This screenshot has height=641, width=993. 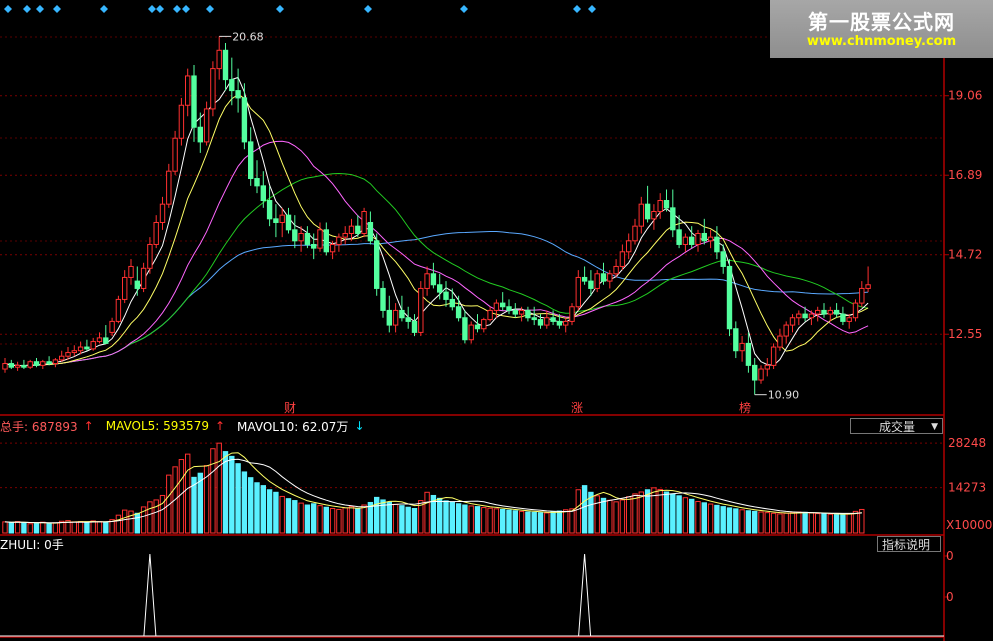 What do you see at coordinates (359, 426) in the screenshot?
I see `mavol10-down-arrow-icon: ↓` at bounding box center [359, 426].